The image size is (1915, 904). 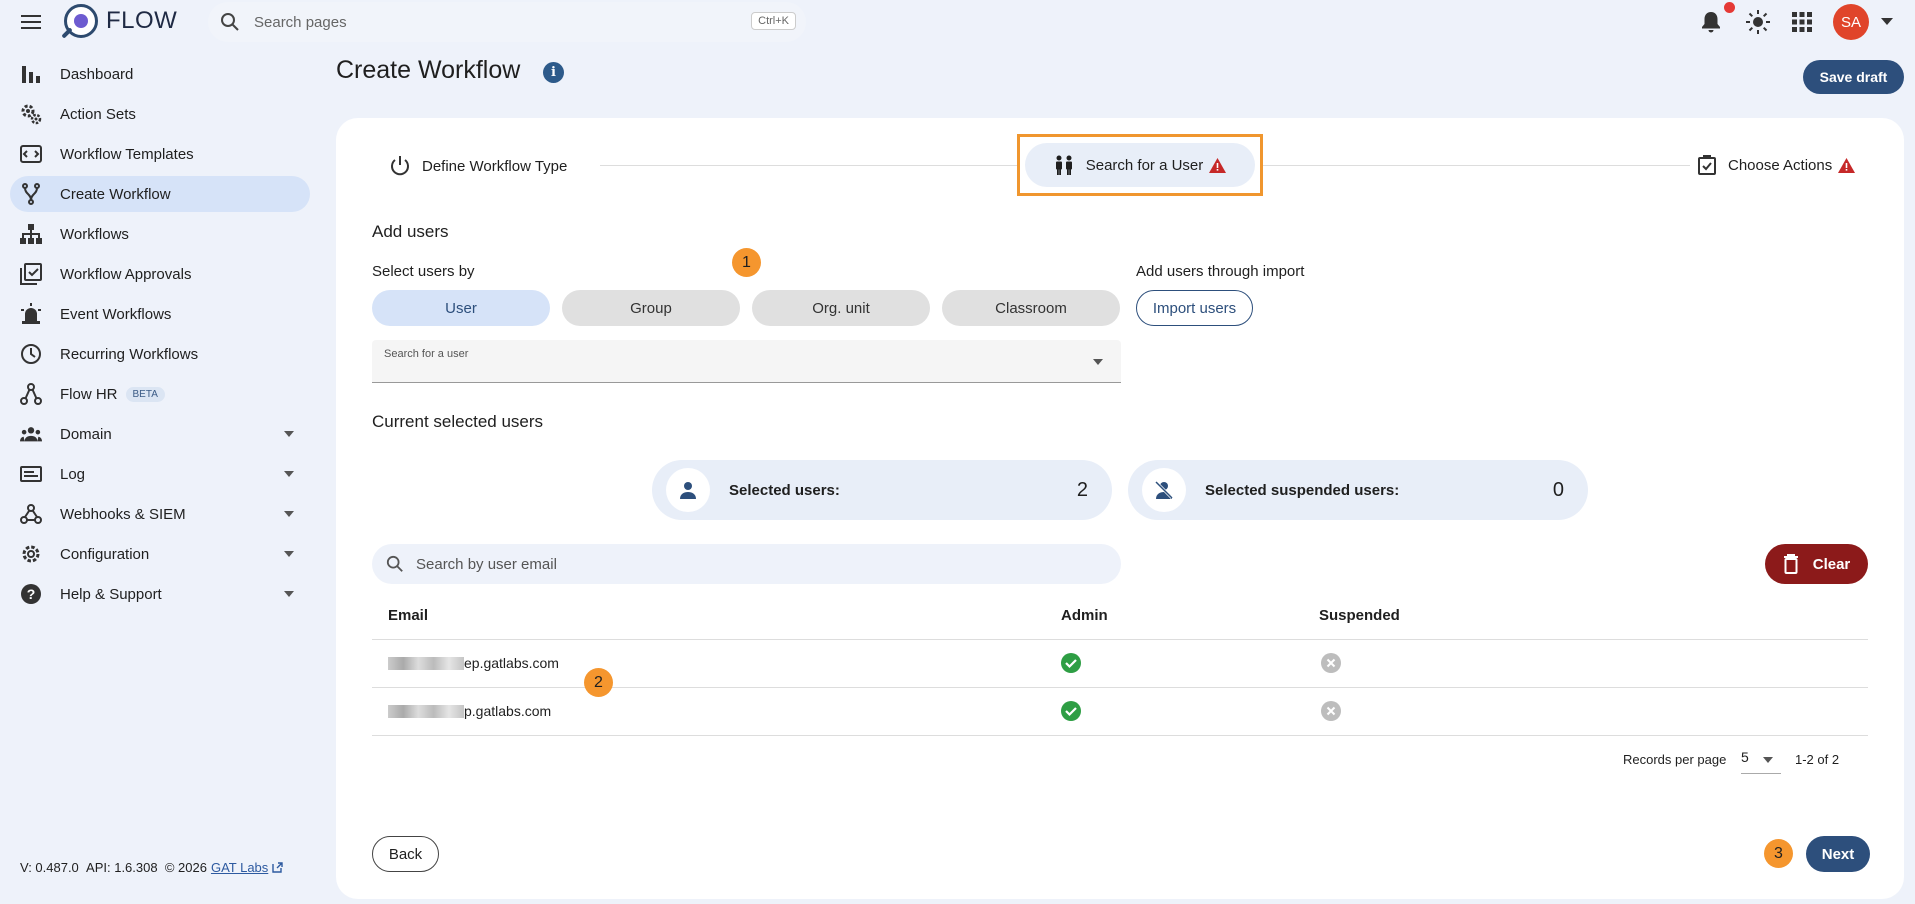 I want to click on log-icon, so click(x=31, y=474).